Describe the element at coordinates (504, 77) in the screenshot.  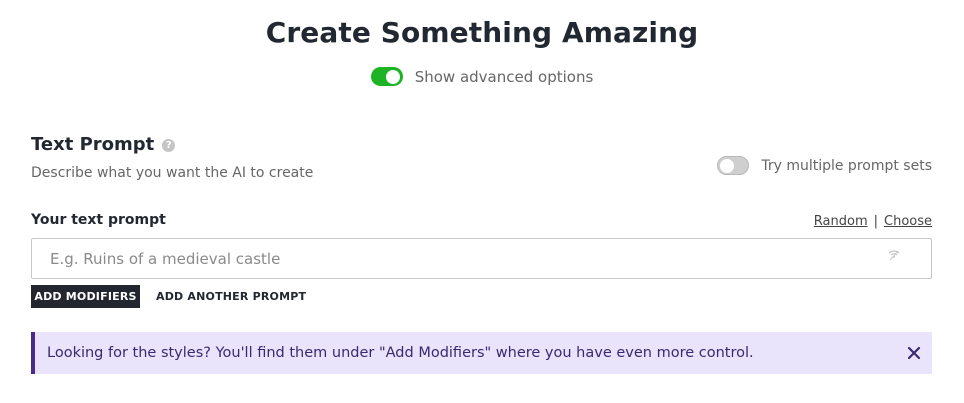
I see `advanced-options-label: Show advanced options` at that location.